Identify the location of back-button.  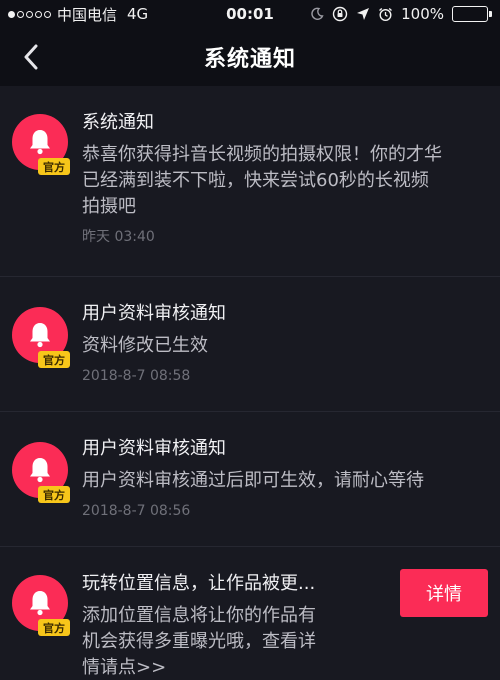
(31, 57).